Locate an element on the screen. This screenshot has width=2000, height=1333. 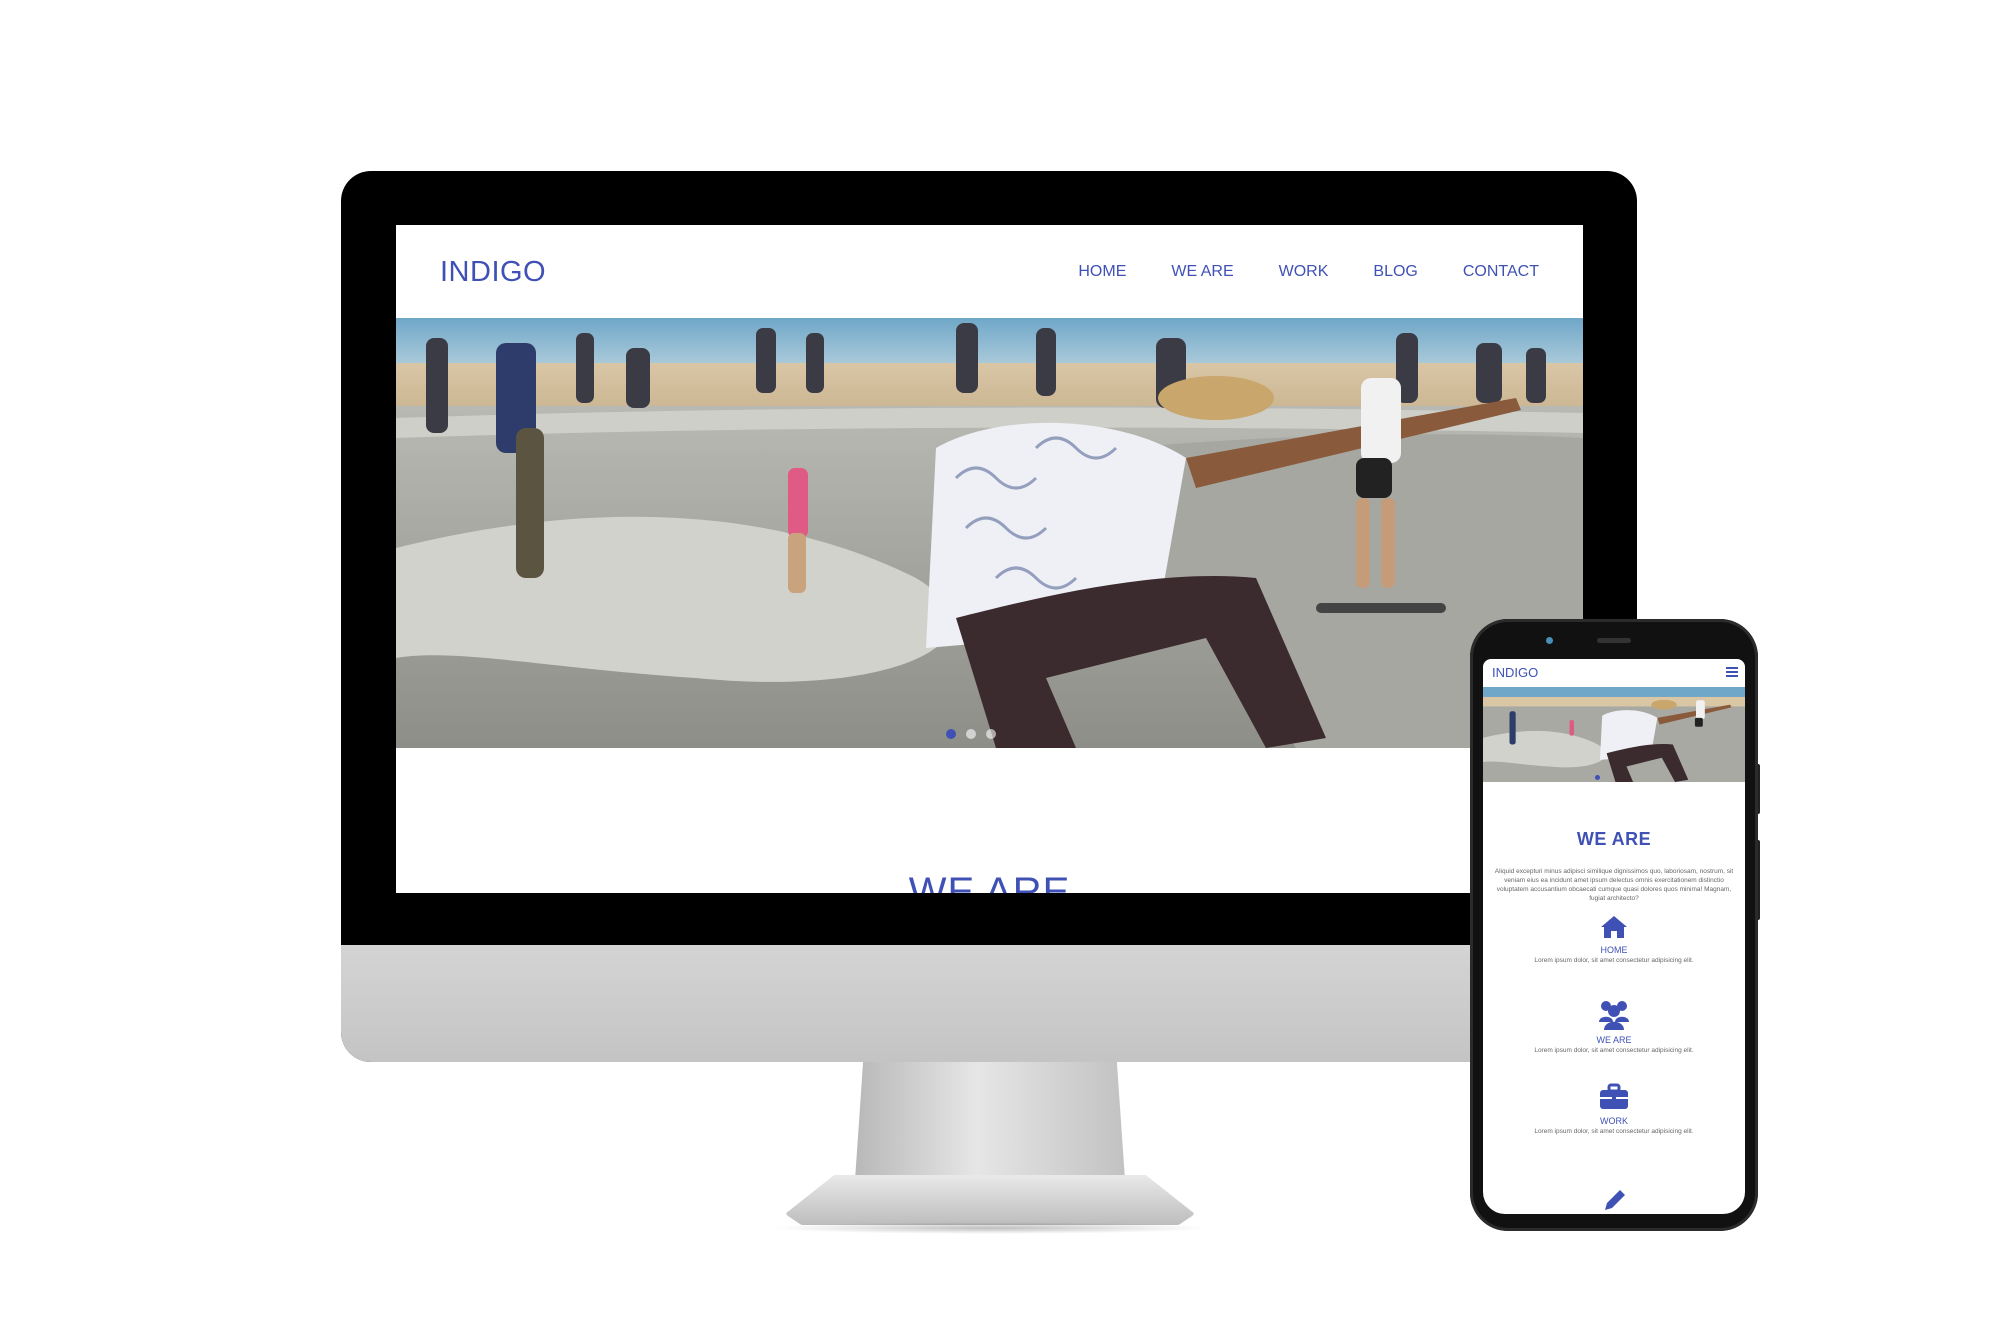
feature-title: WE ARE is located at coordinates (1614, 1040).